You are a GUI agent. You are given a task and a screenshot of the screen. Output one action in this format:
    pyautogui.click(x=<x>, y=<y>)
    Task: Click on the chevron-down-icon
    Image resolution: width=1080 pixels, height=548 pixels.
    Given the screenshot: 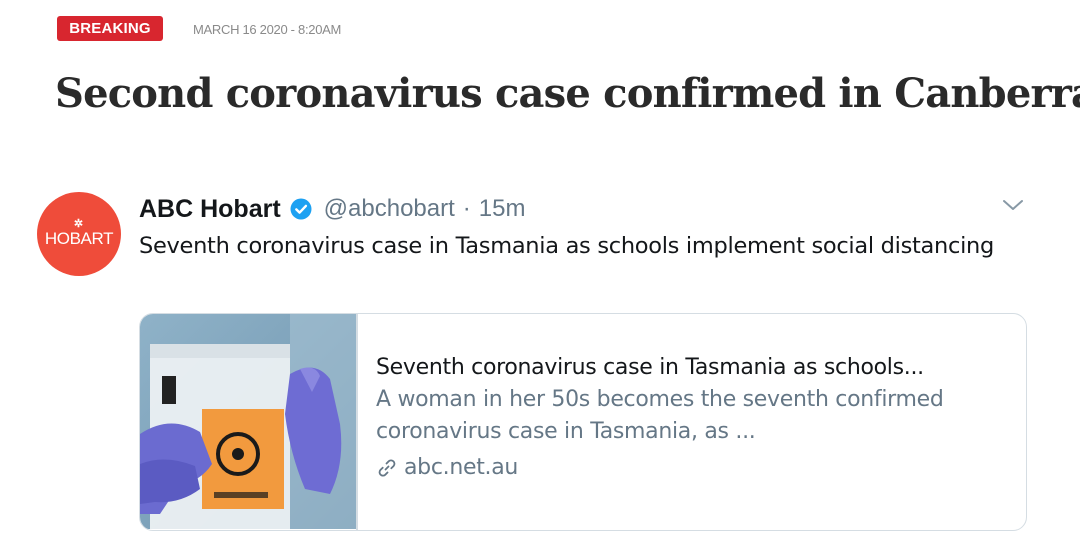 What is the action you would take?
    pyautogui.click(x=1013, y=205)
    